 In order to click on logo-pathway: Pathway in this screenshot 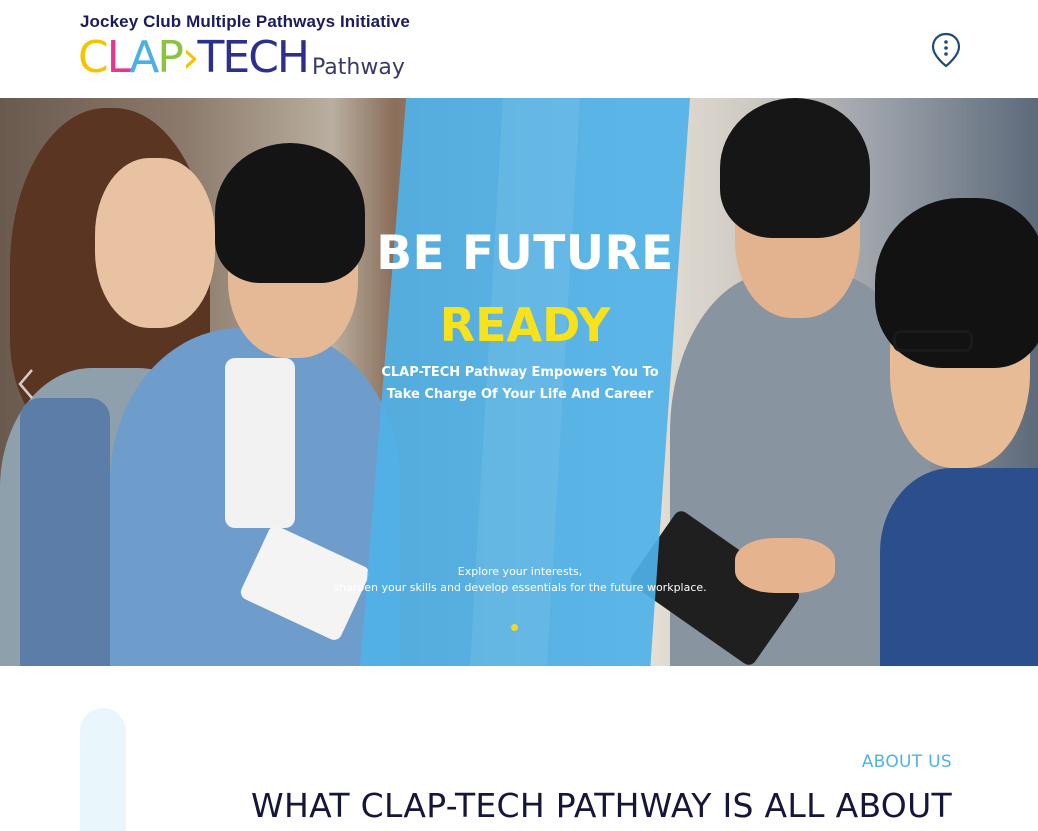, I will do `click(358, 67)`.